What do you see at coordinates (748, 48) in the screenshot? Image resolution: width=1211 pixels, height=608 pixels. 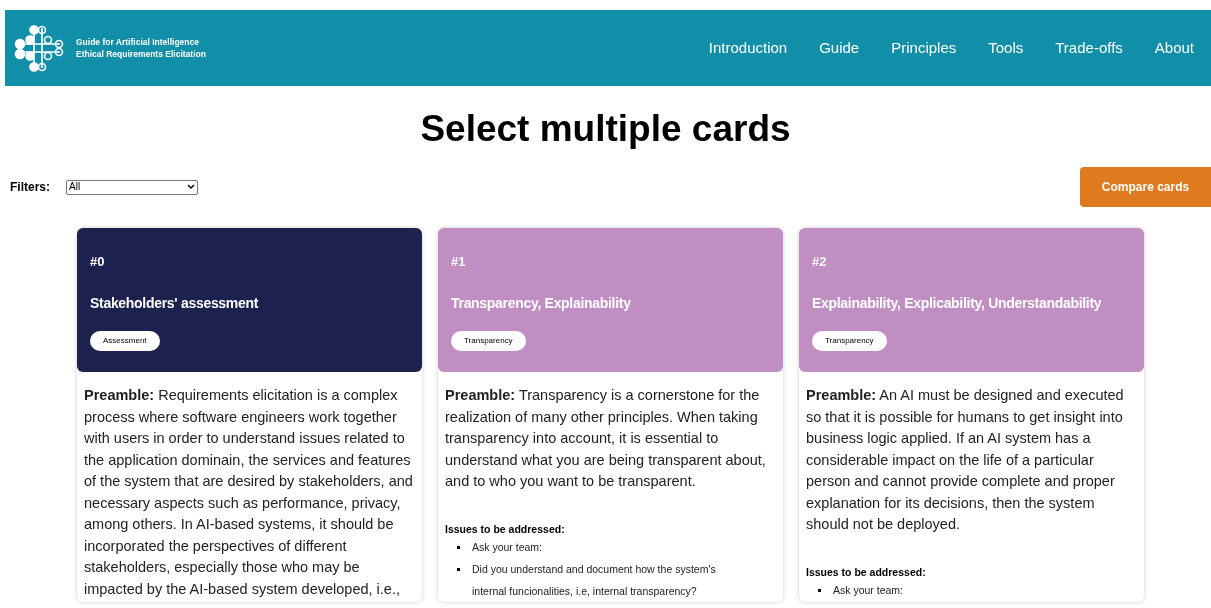 I see `nav-link: Introduction` at bounding box center [748, 48].